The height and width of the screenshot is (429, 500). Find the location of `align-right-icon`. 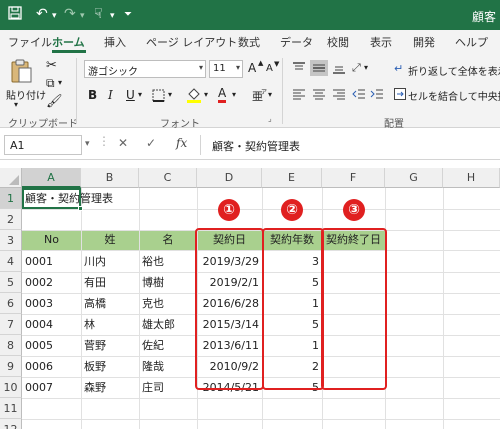

align-right-icon is located at coordinates (339, 95).